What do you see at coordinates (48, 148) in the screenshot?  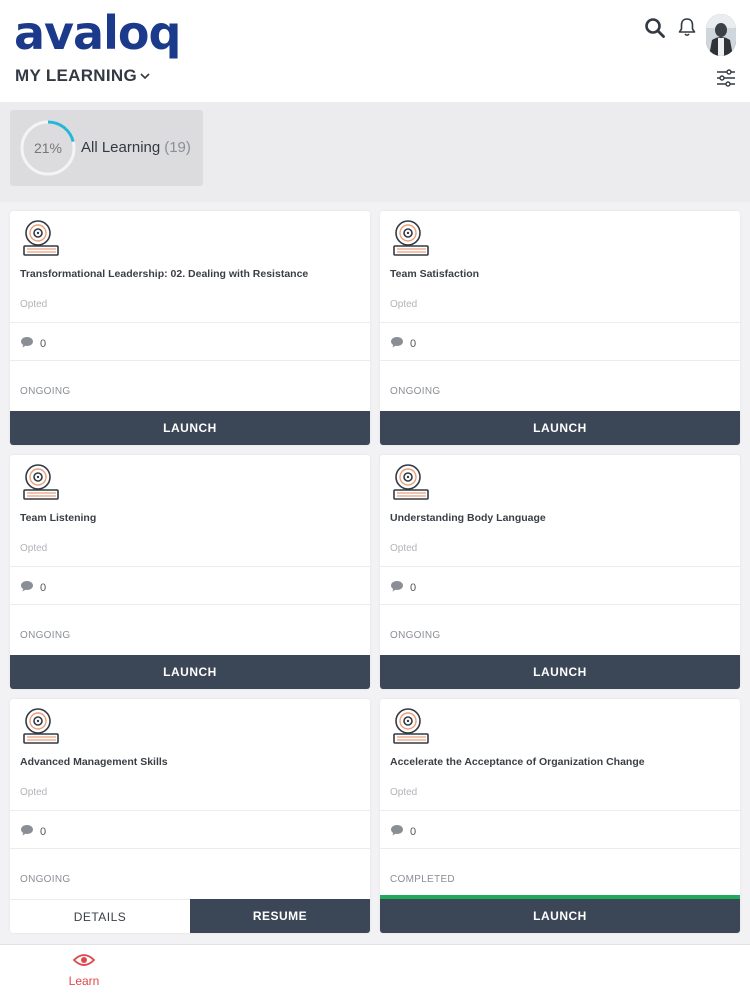 I see `progress-percent: 21%` at bounding box center [48, 148].